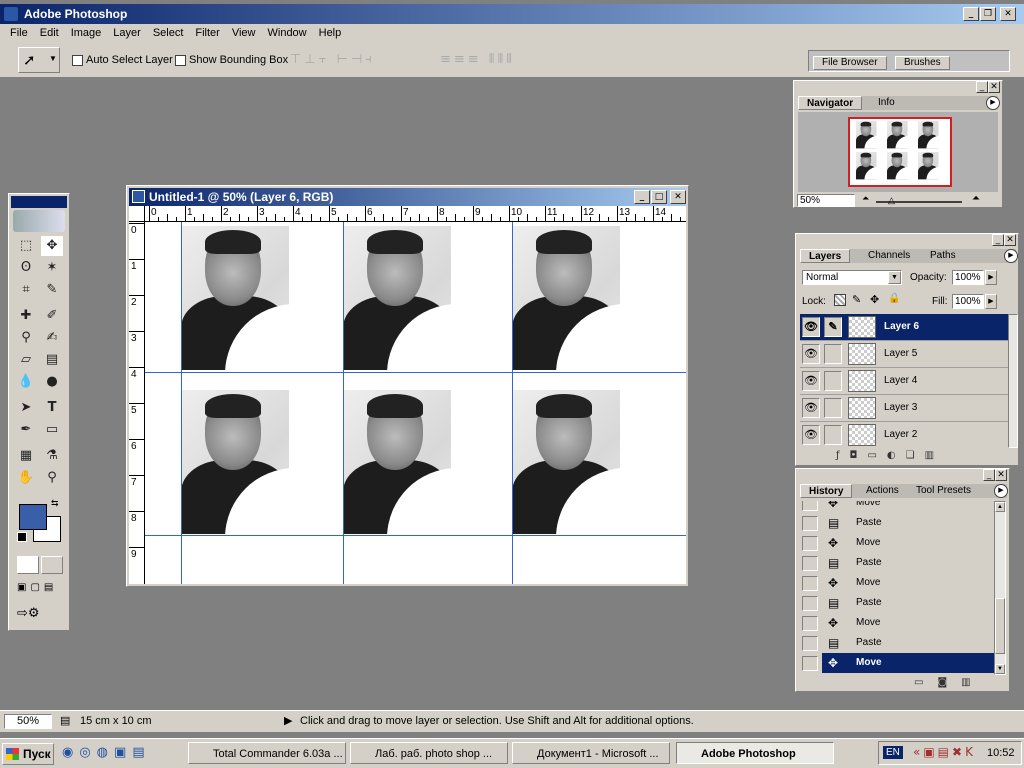 This screenshot has height=768, width=1024. Describe the element at coordinates (994, 87) in the screenshot. I see `navigator-close-button: ✕` at that location.